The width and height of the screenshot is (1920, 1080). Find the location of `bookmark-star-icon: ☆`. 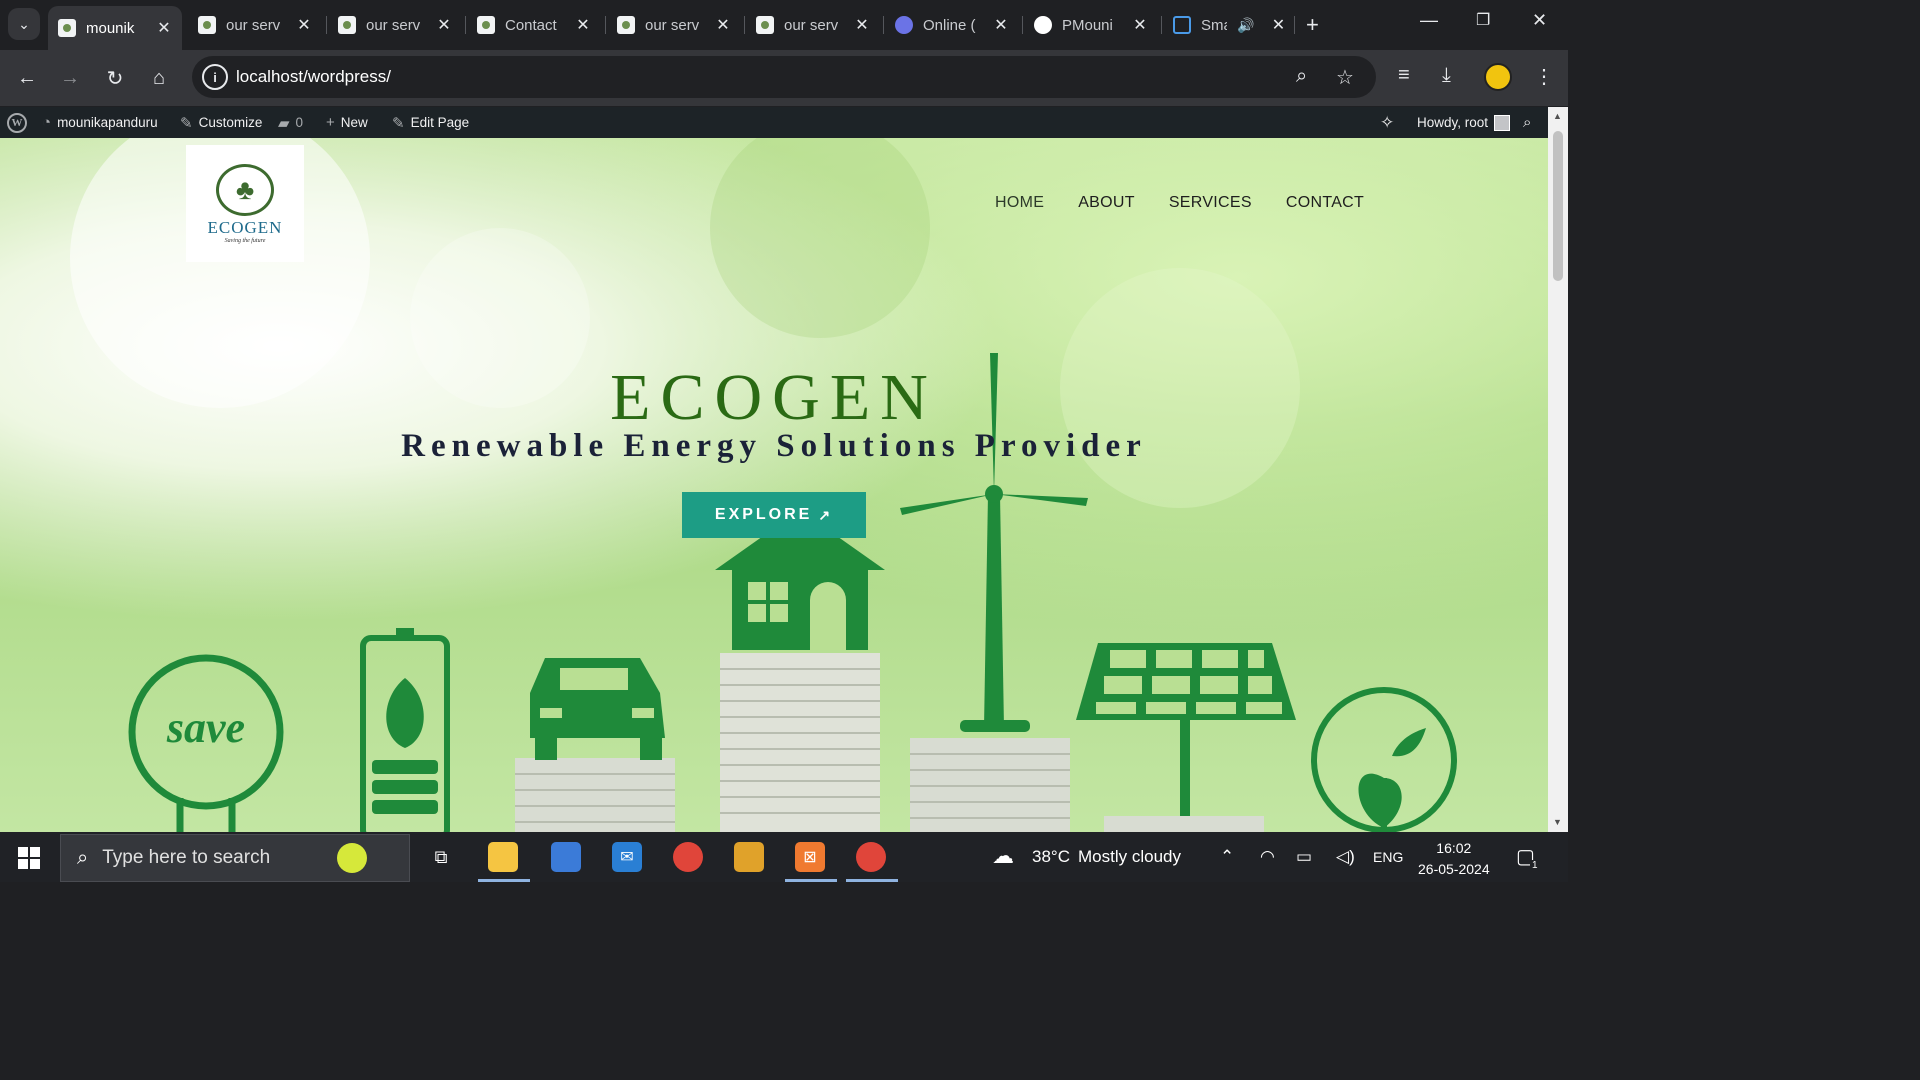

bookmark-star-icon: ☆ is located at coordinates (1345, 77).